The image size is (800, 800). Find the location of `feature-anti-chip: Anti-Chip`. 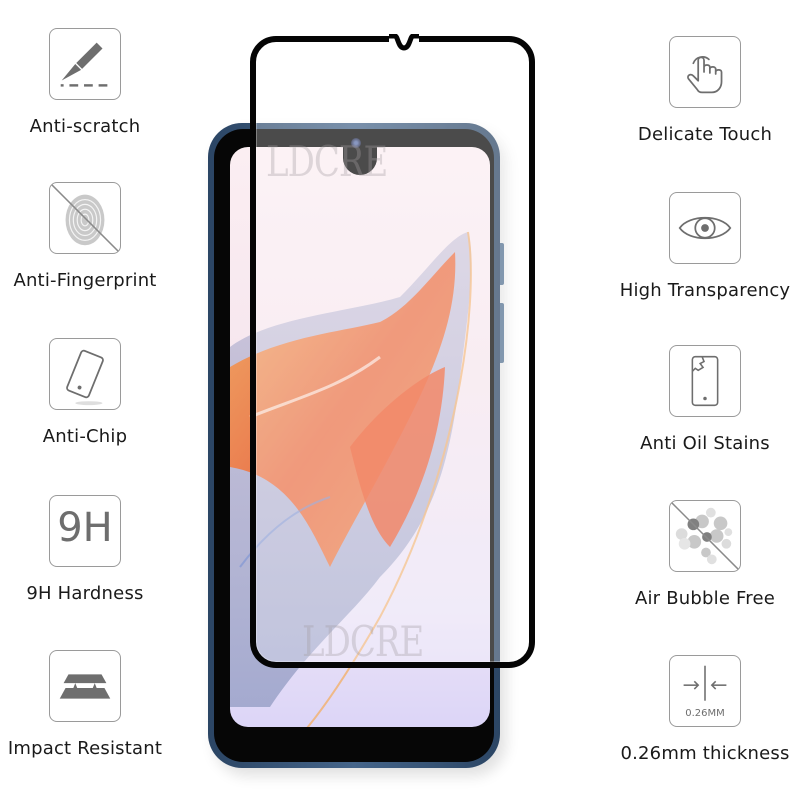

feature-anti-chip: Anti-Chip is located at coordinates (90, 392).